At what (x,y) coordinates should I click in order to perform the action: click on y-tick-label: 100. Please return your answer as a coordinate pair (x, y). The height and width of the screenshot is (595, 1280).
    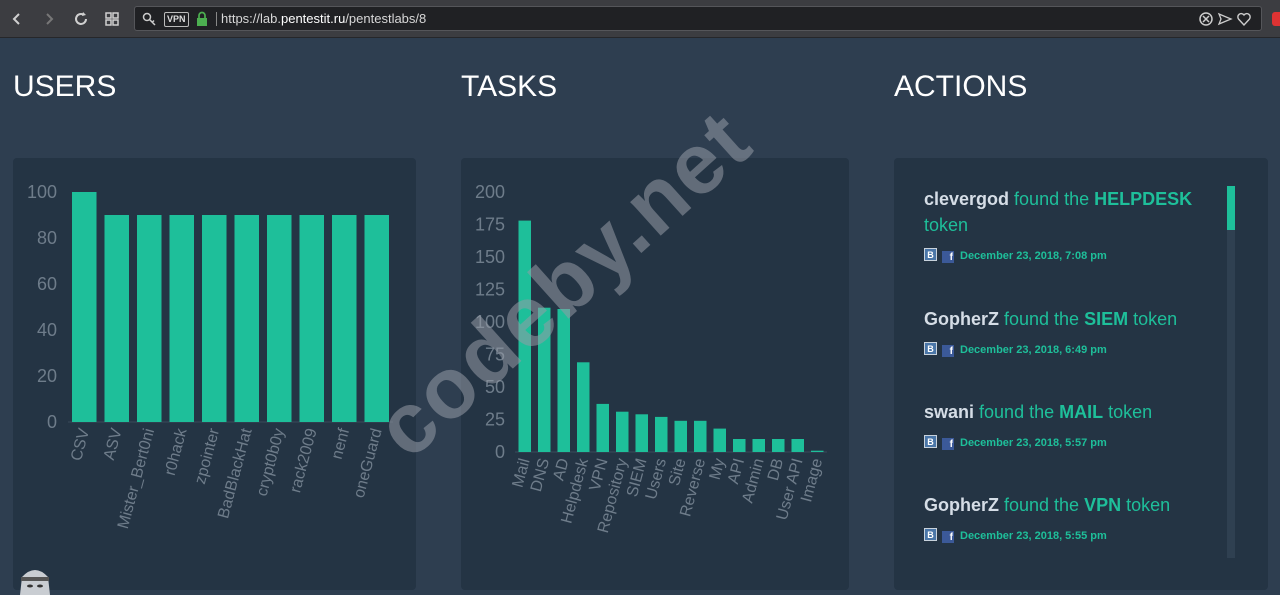
    Looking at the image, I should click on (42, 192).